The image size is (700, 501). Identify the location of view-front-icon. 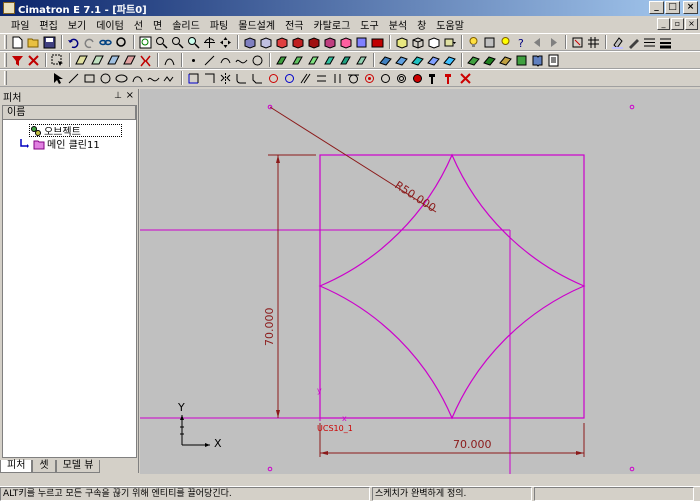
(281, 42).